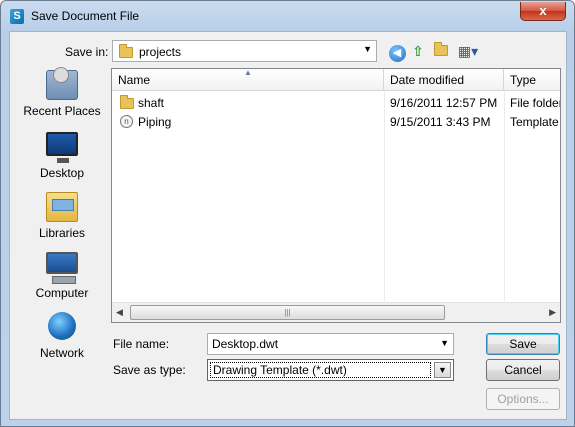  What do you see at coordinates (62, 207) in the screenshot?
I see `libraries-icon` at bounding box center [62, 207].